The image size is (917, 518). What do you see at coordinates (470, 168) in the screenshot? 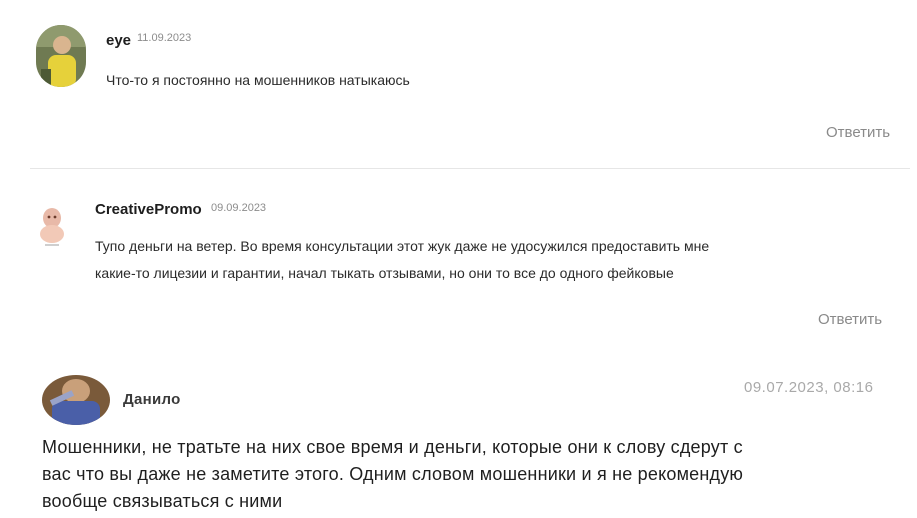
I see `comment-divider` at bounding box center [470, 168].